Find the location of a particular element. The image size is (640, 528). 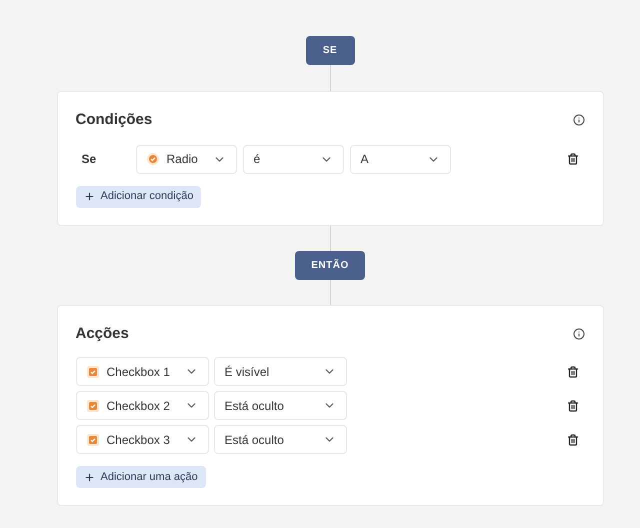

dropdown-value: é is located at coordinates (258, 159).